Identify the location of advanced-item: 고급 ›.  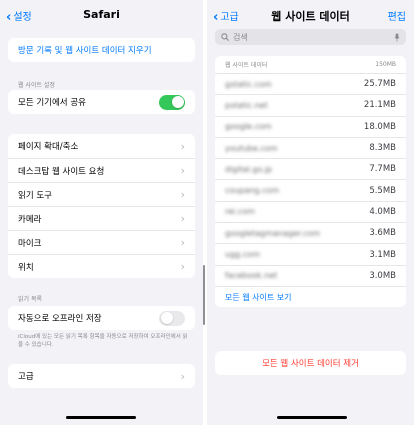
(101, 376).